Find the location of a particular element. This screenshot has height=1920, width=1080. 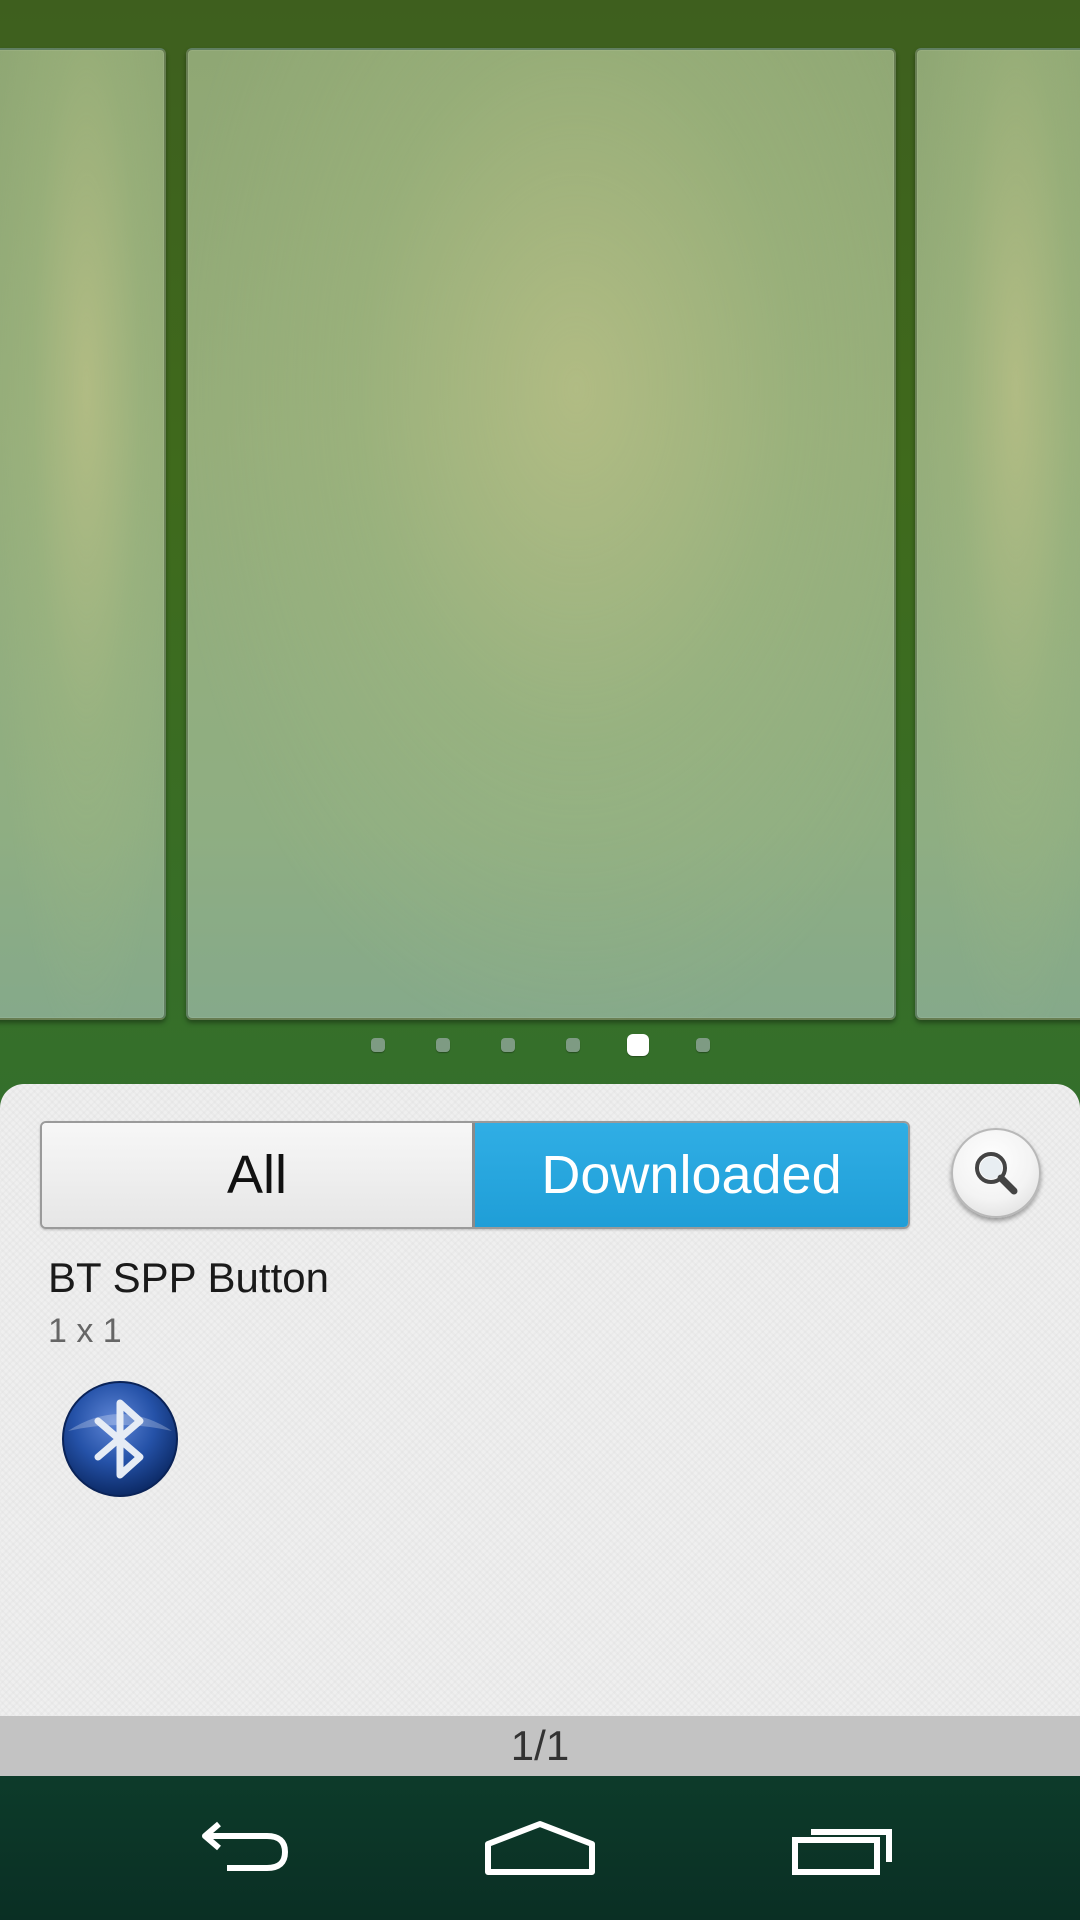

search-button is located at coordinates (996, 1173).